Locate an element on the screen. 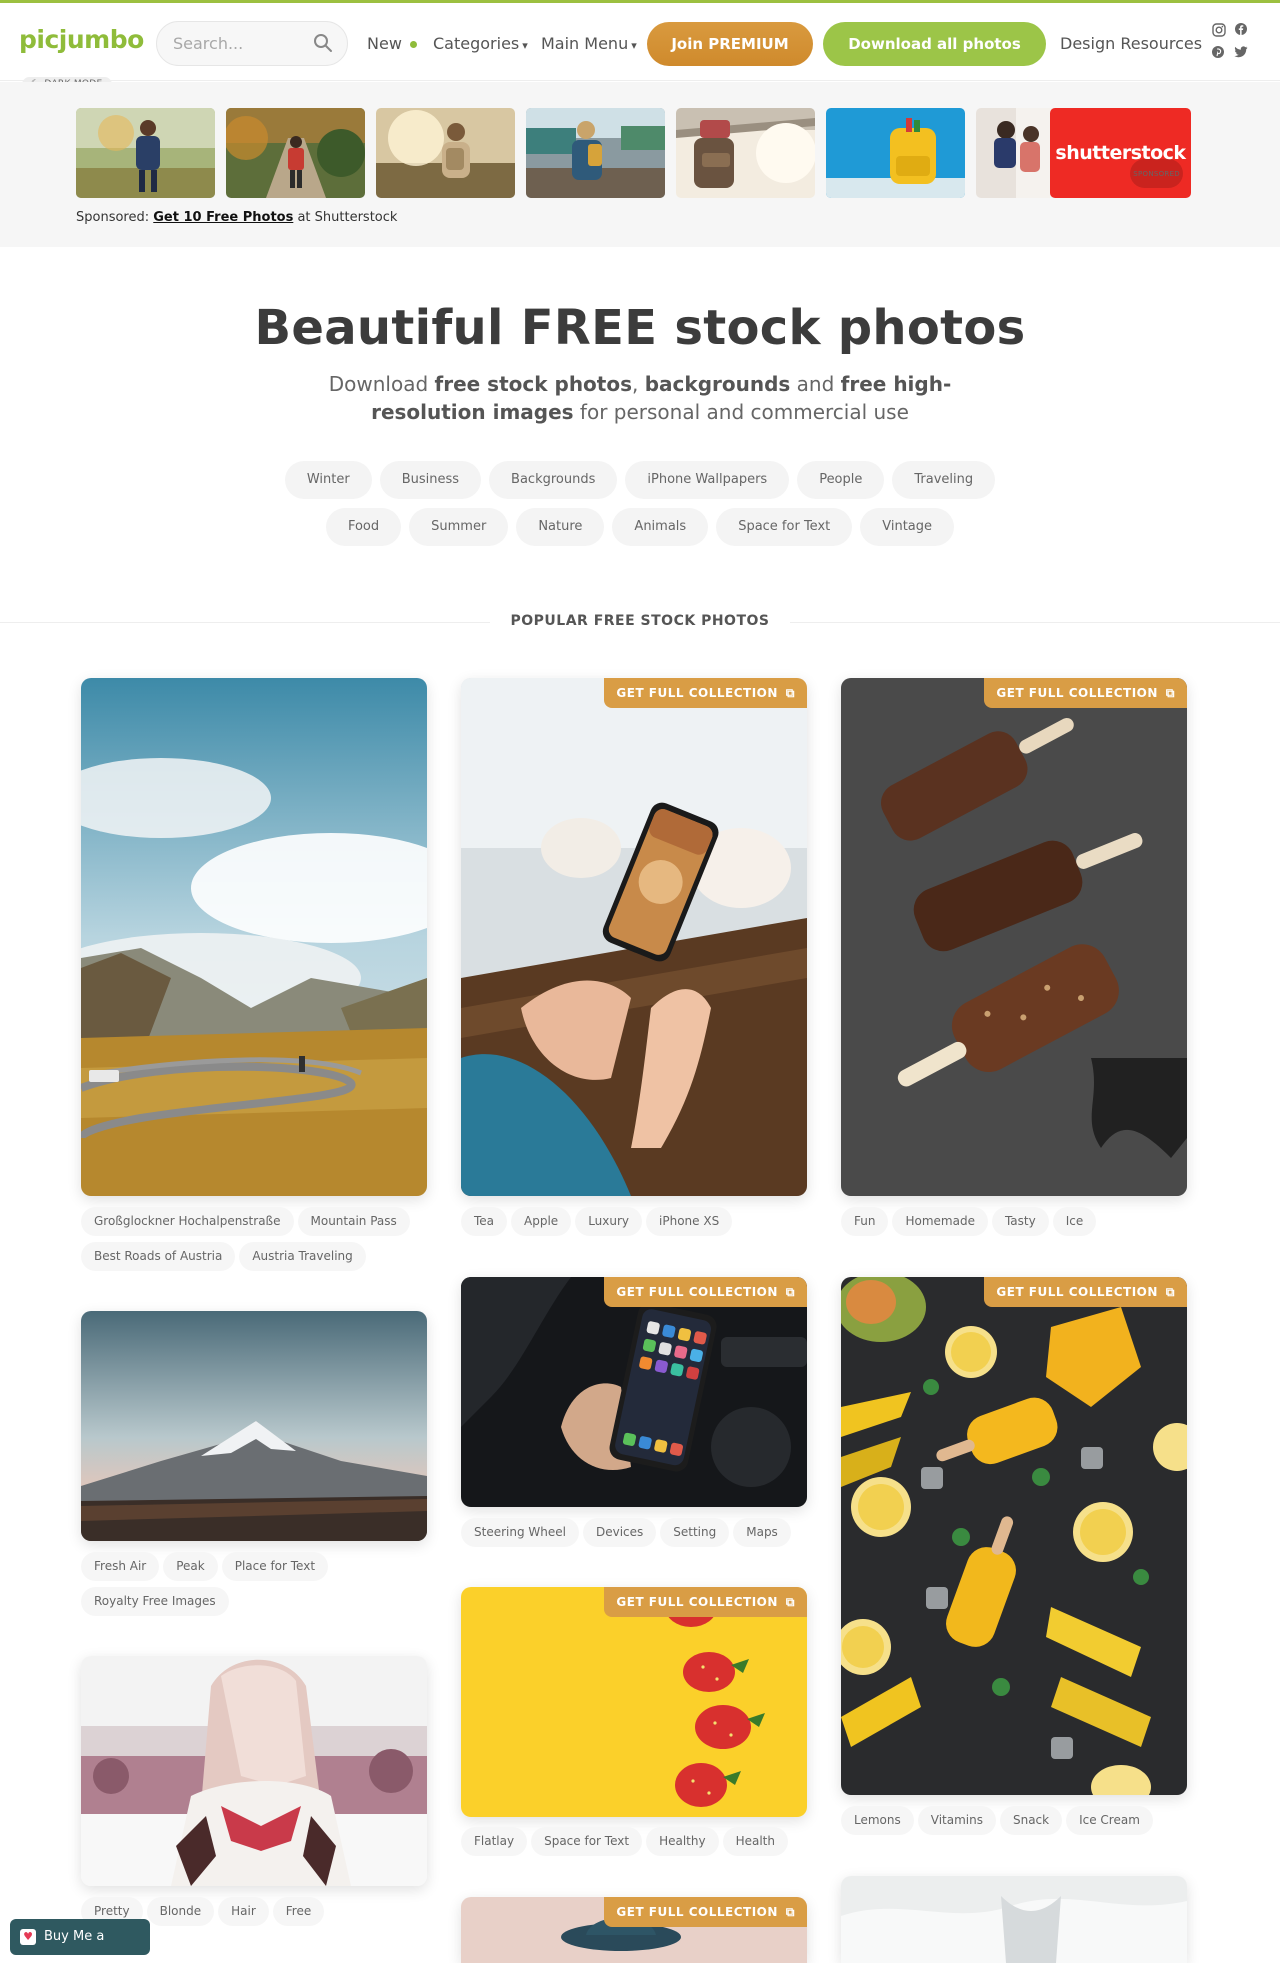 Image resolution: width=1280 pixels, height=1963 pixels. instagram-icon is located at coordinates (1219, 30).